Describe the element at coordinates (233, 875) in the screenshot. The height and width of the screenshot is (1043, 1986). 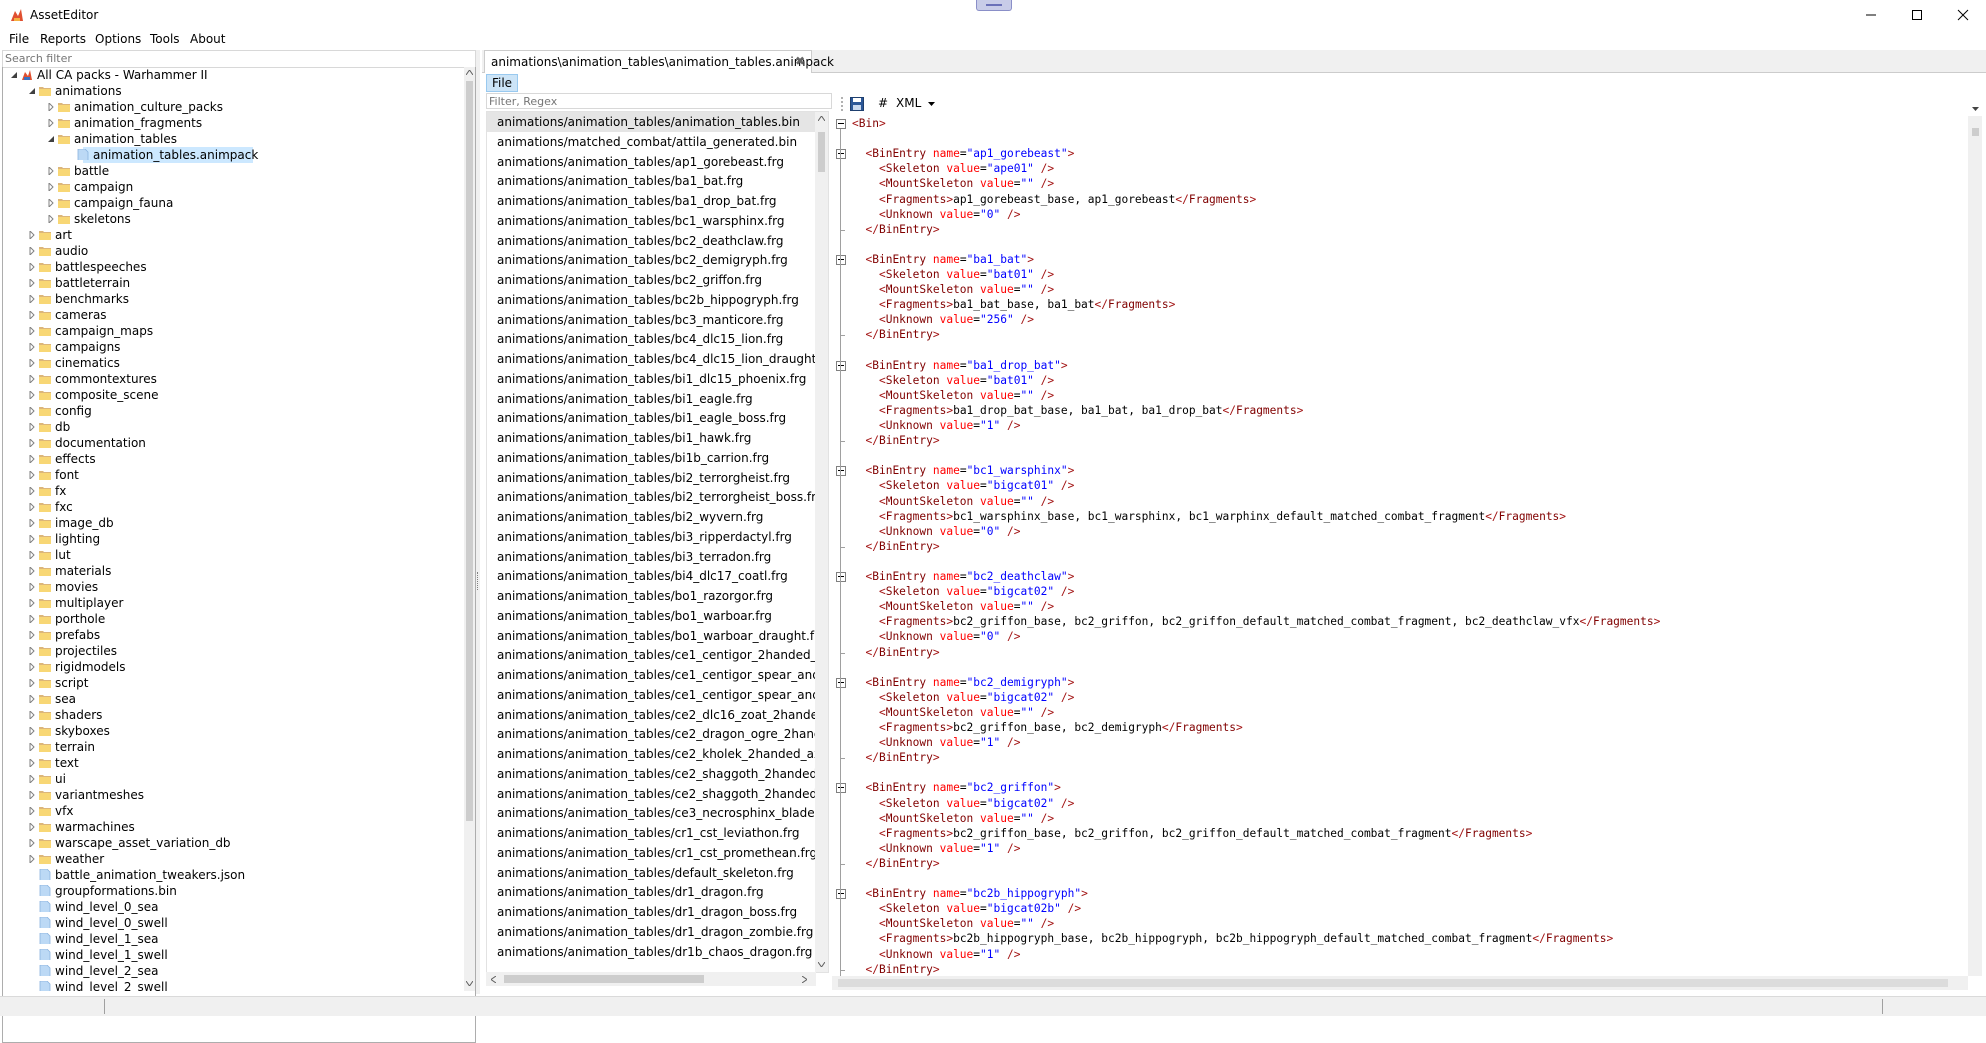
I see `tree-item: battle_animation_tweakers.json` at that location.